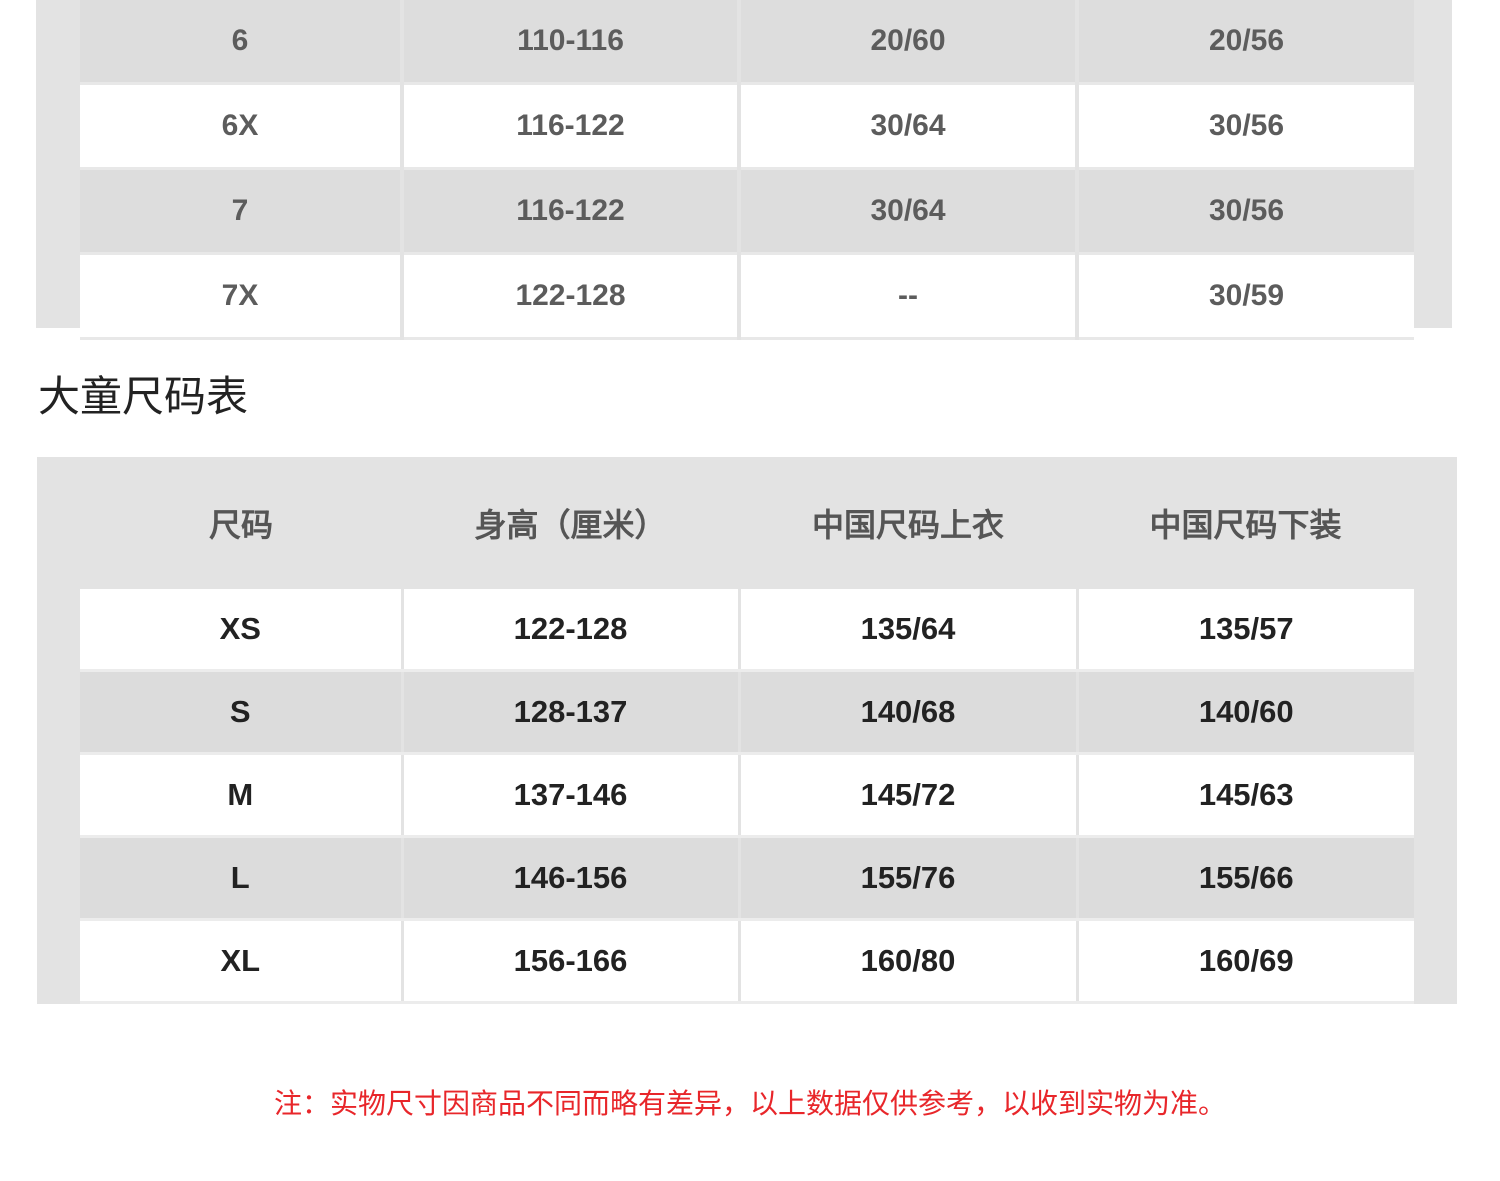 The width and height of the screenshot is (1500, 1181). I want to click on bottom-size-cell: 160/69, so click(1245, 961).